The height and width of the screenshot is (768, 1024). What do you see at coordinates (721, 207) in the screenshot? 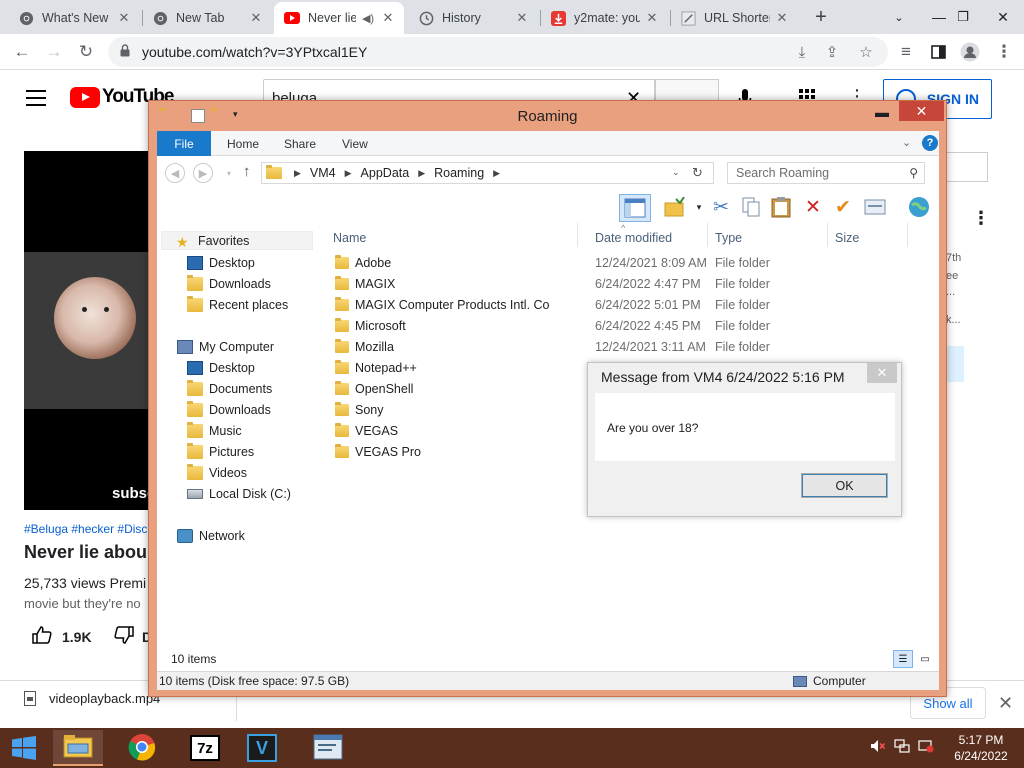
I see `cut-icon: ✂` at bounding box center [721, 207].